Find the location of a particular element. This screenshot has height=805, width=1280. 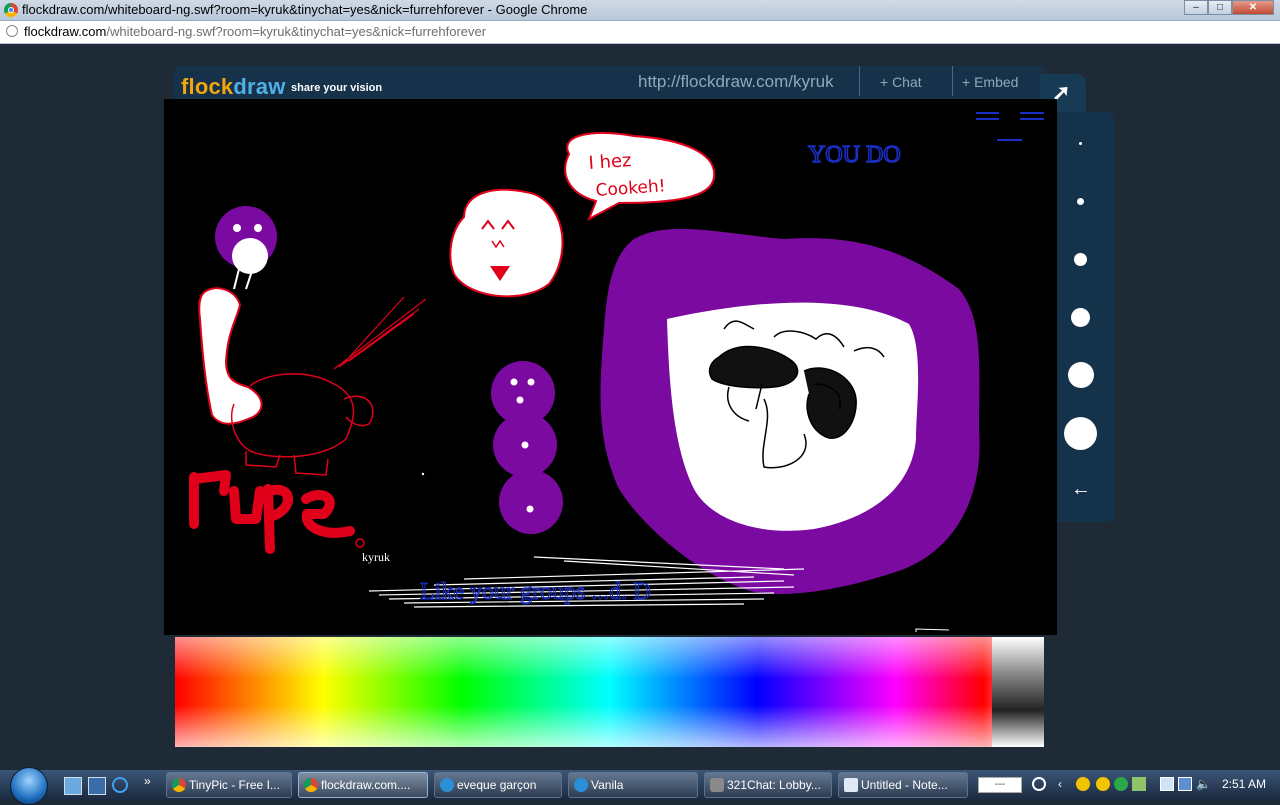

cursor-nick: kyruk is located at coordinates (376, 557).